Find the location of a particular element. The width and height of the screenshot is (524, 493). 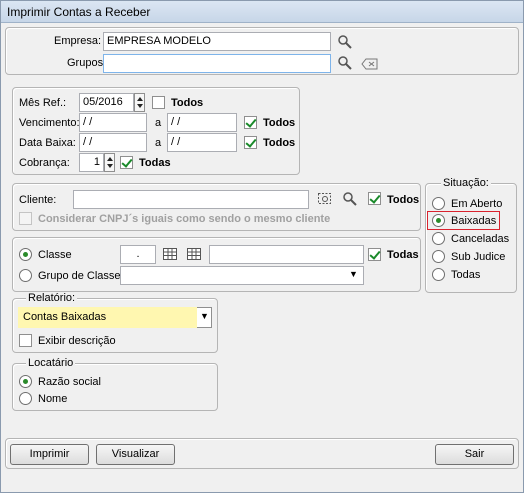

mes-ref-todos-checkbox is located at coordinates (158, 102).